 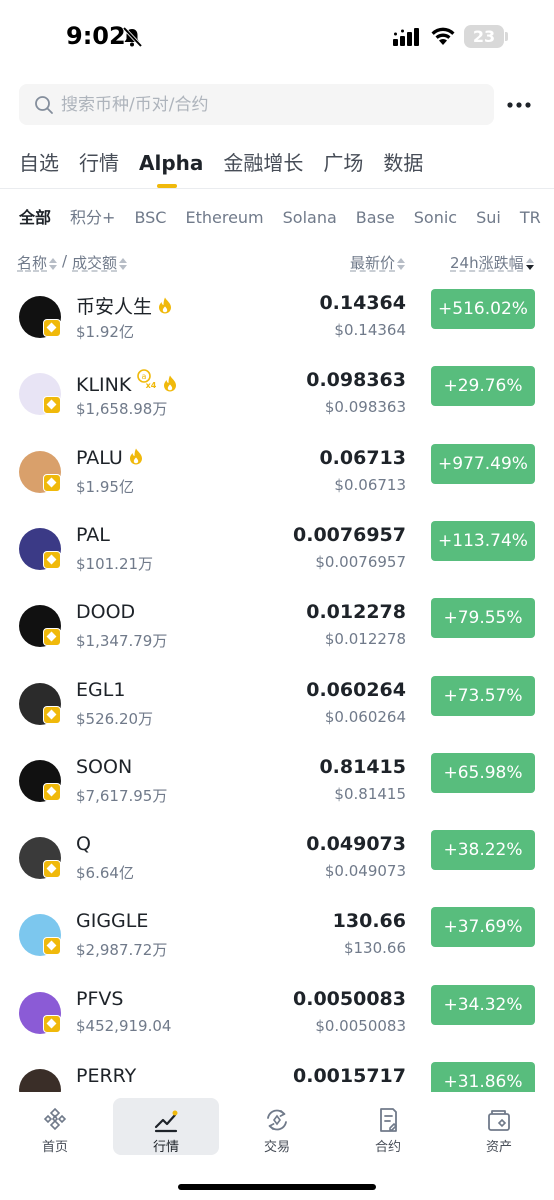 What do you see at coordinates (124, 1025) in the screenshot?
I see `token-volume: $452,919.04` at bounding box center [124, 1025].